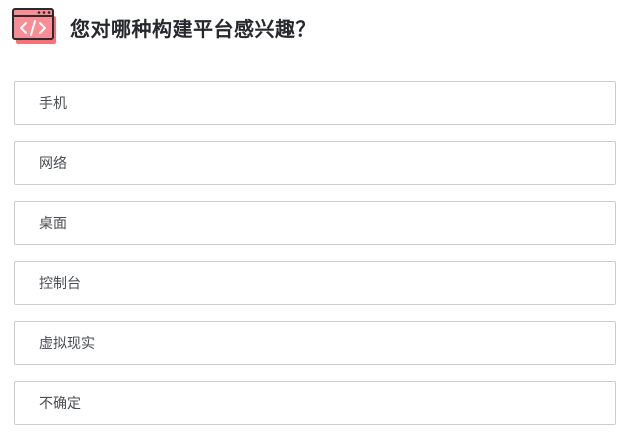 The height and width of the screenshot is (441, 627). What do you see at coordinates (315, 163) in the screenshot?
I see `option-web: 网络` at bounding box center [315, 163].